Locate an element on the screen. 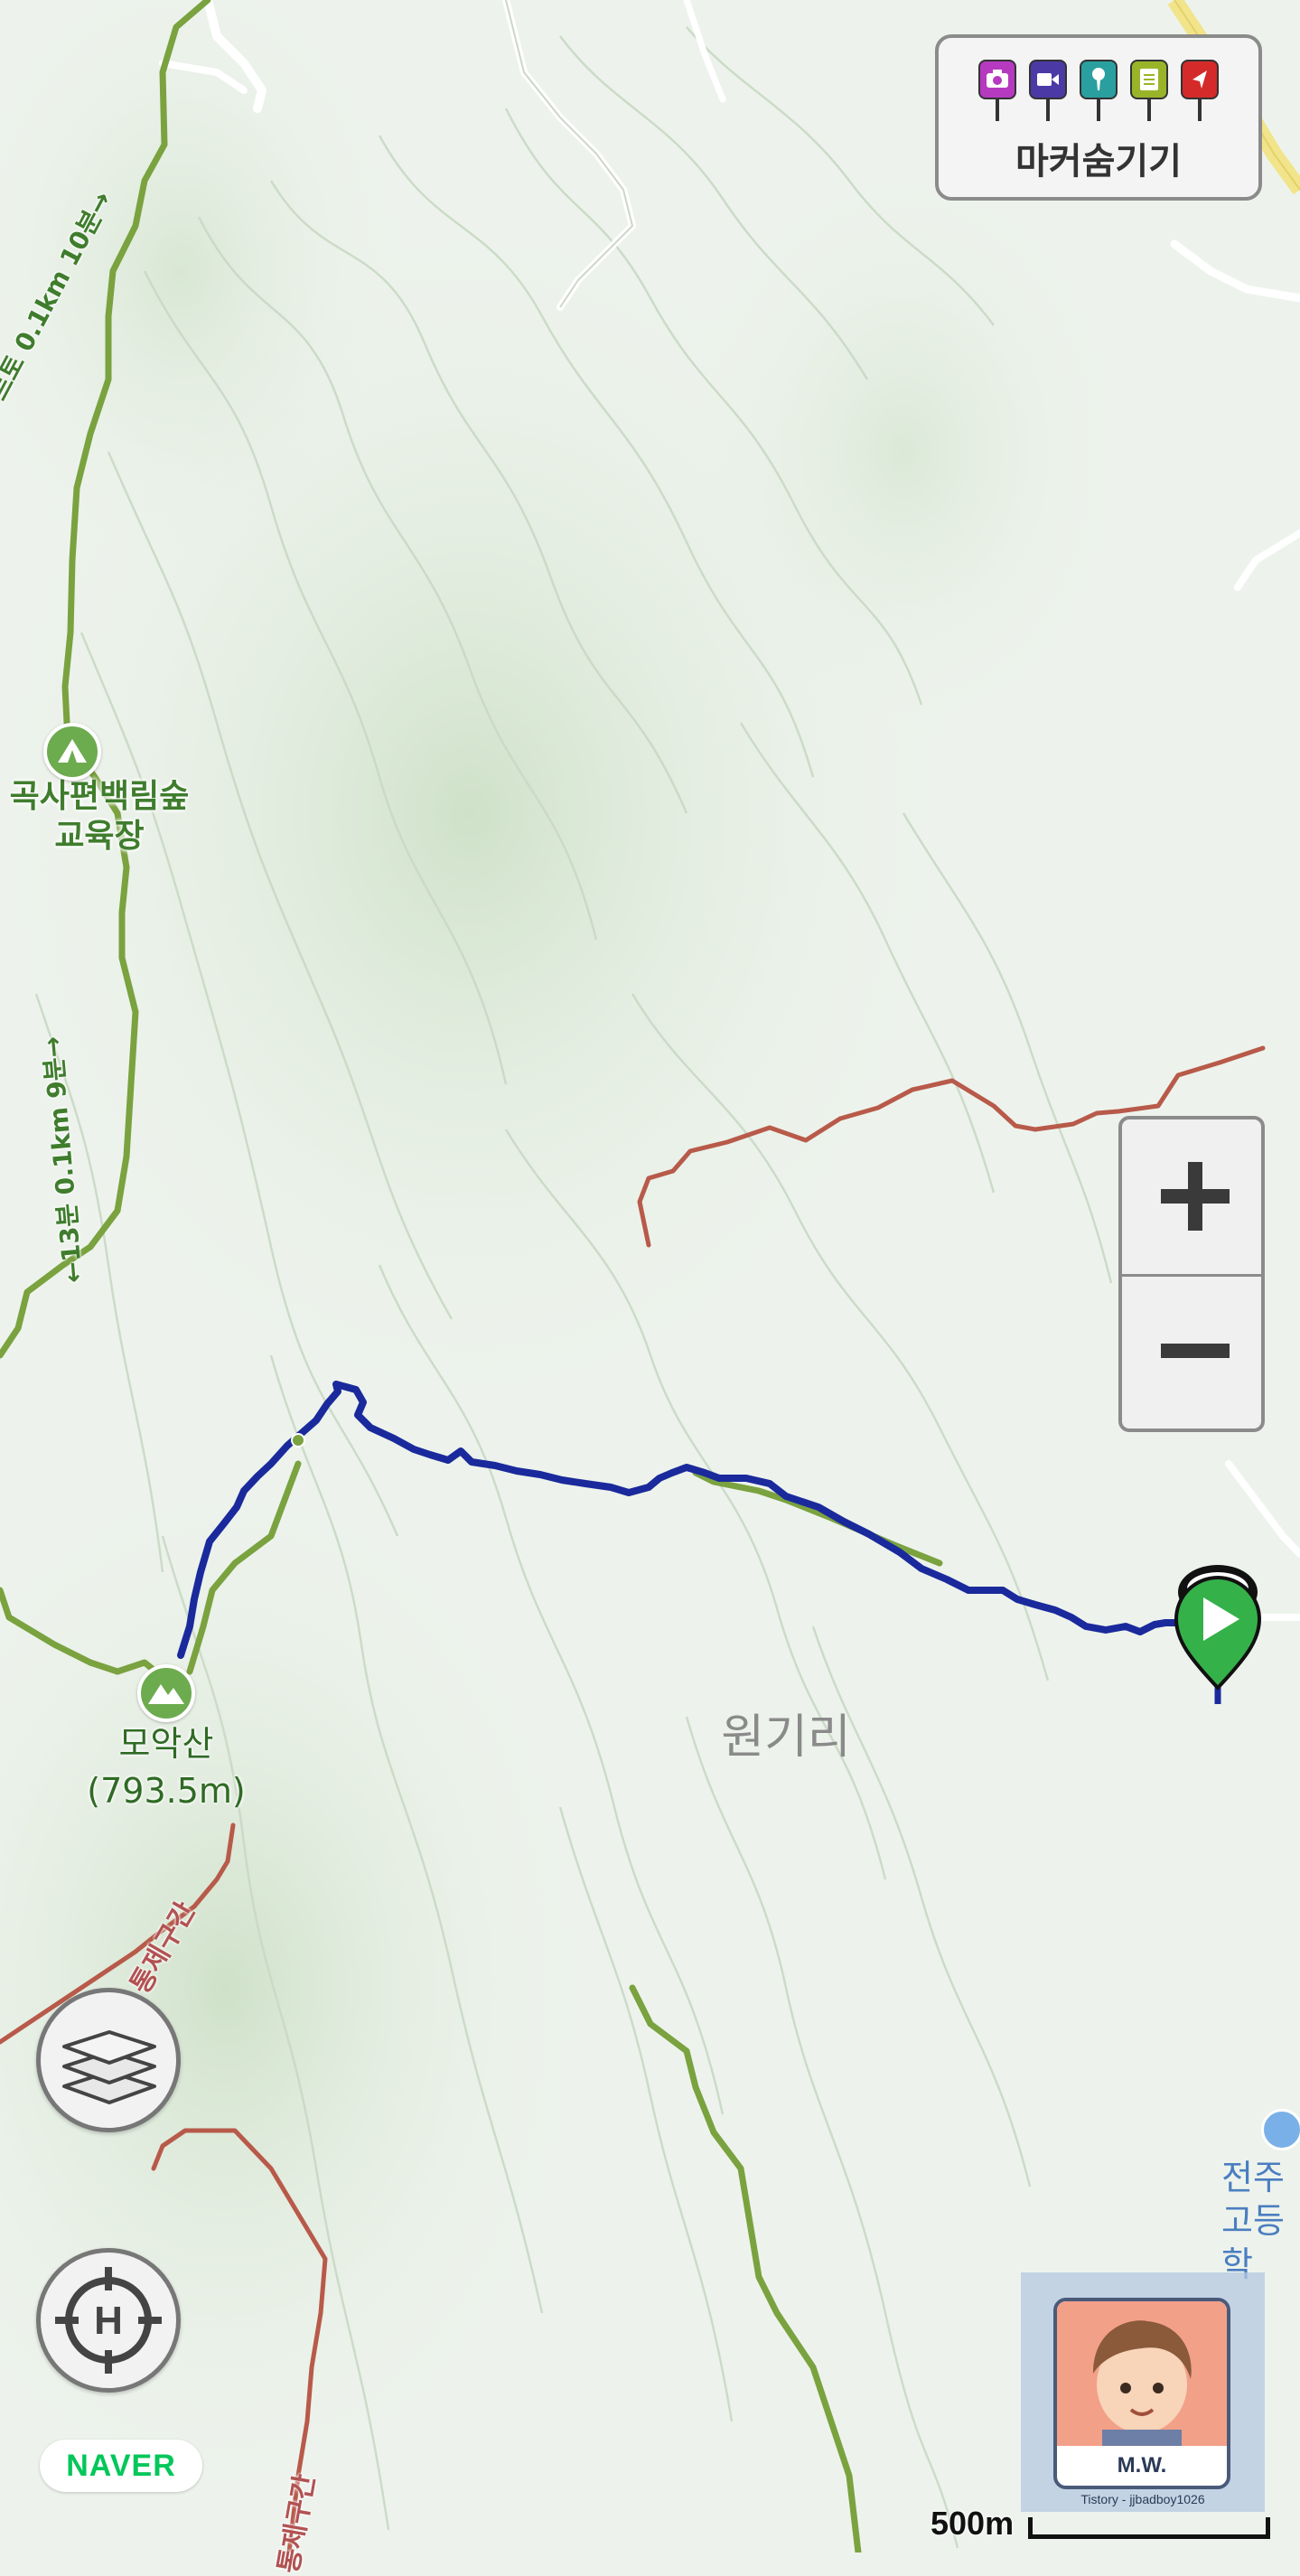  layers-icon is located at coordinates (109, 2067).